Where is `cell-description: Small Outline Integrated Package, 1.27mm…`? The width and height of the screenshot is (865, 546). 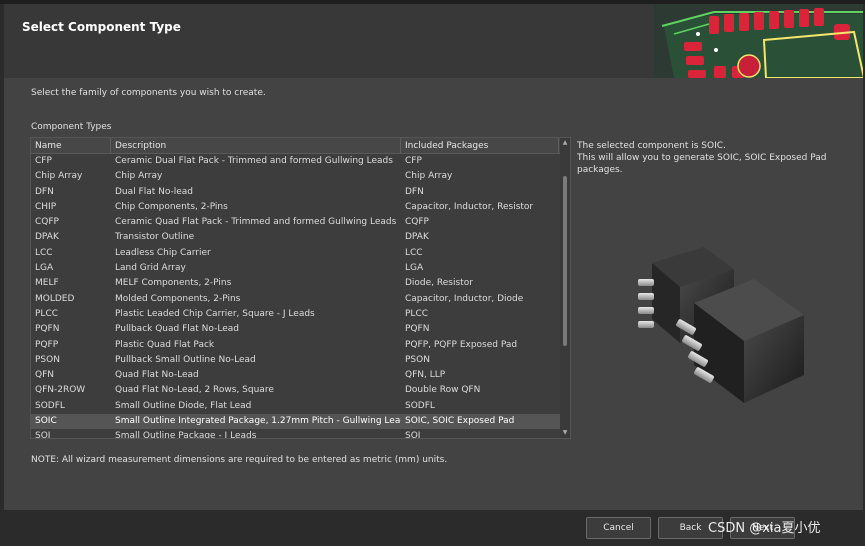
cell-description: Small Outline Integrated Package, 1.27mm… is located at coordinates (258, 421).